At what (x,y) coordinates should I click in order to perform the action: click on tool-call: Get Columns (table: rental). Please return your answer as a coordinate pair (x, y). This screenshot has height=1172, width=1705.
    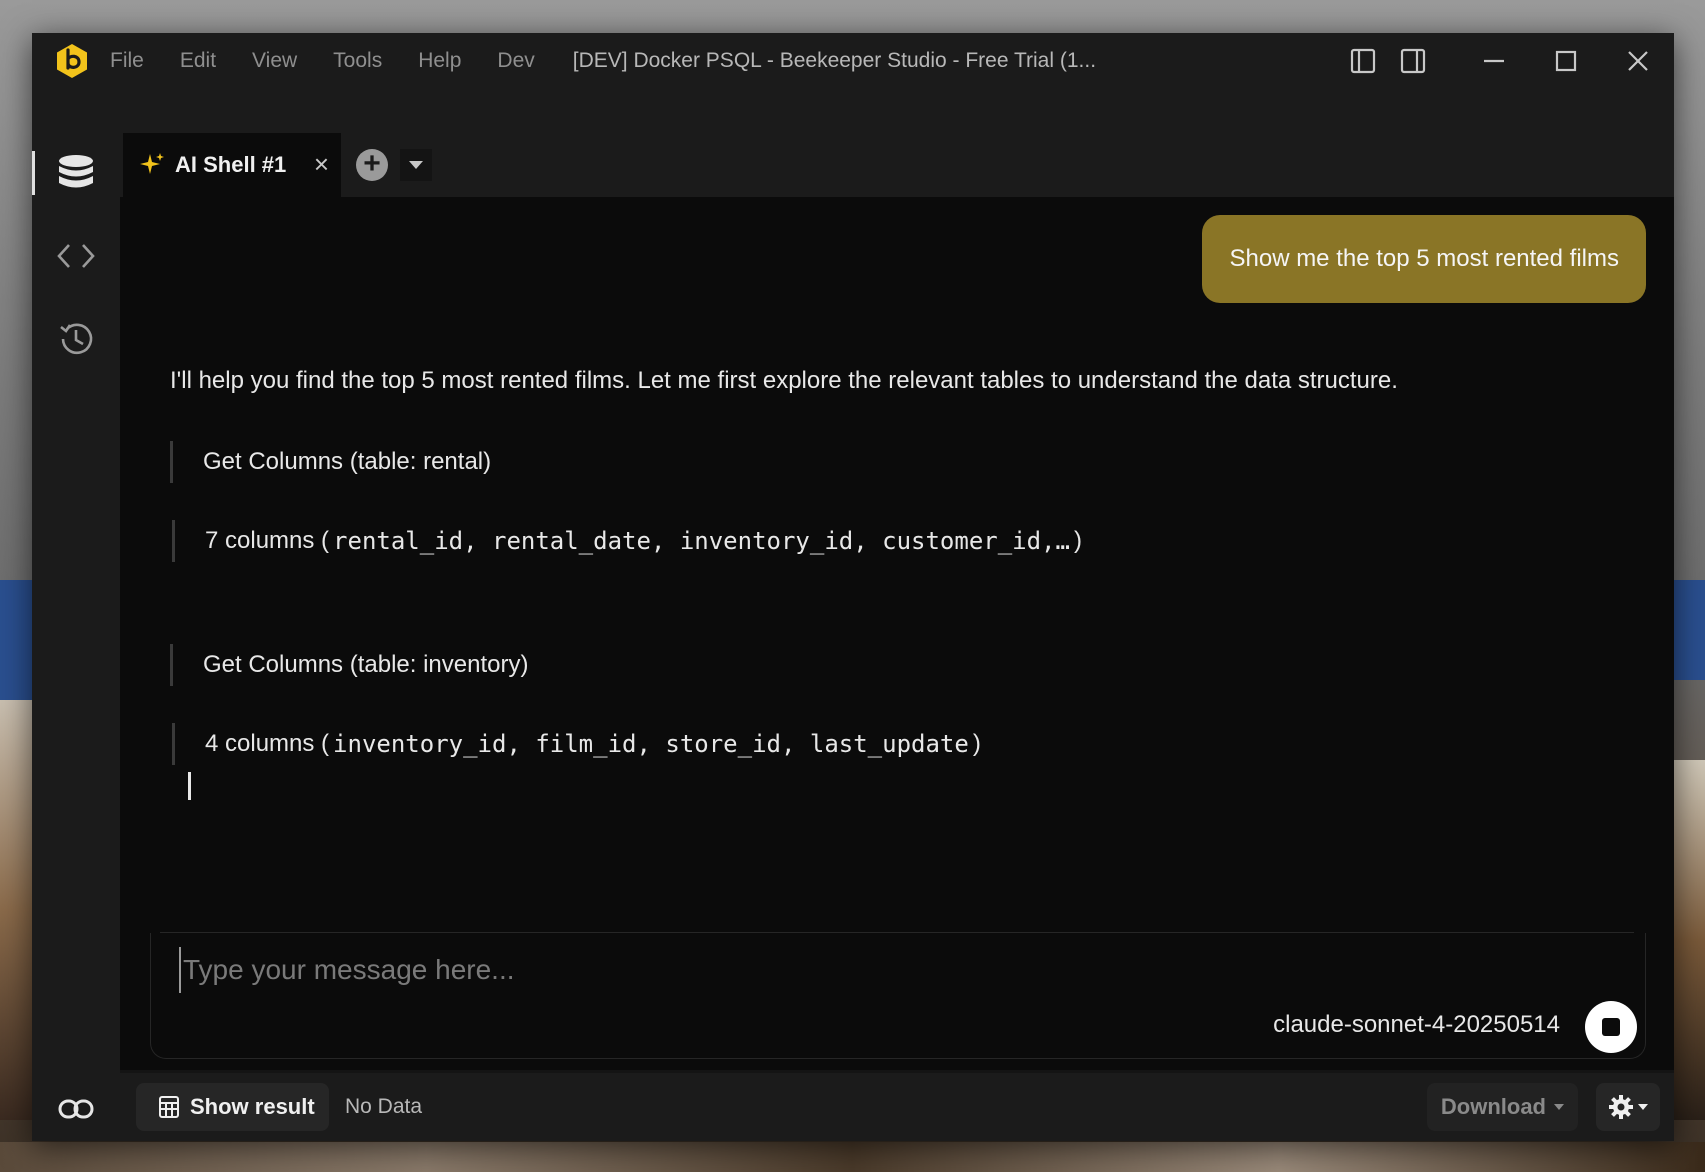
    Looking at the image, I should click on (330, 462).